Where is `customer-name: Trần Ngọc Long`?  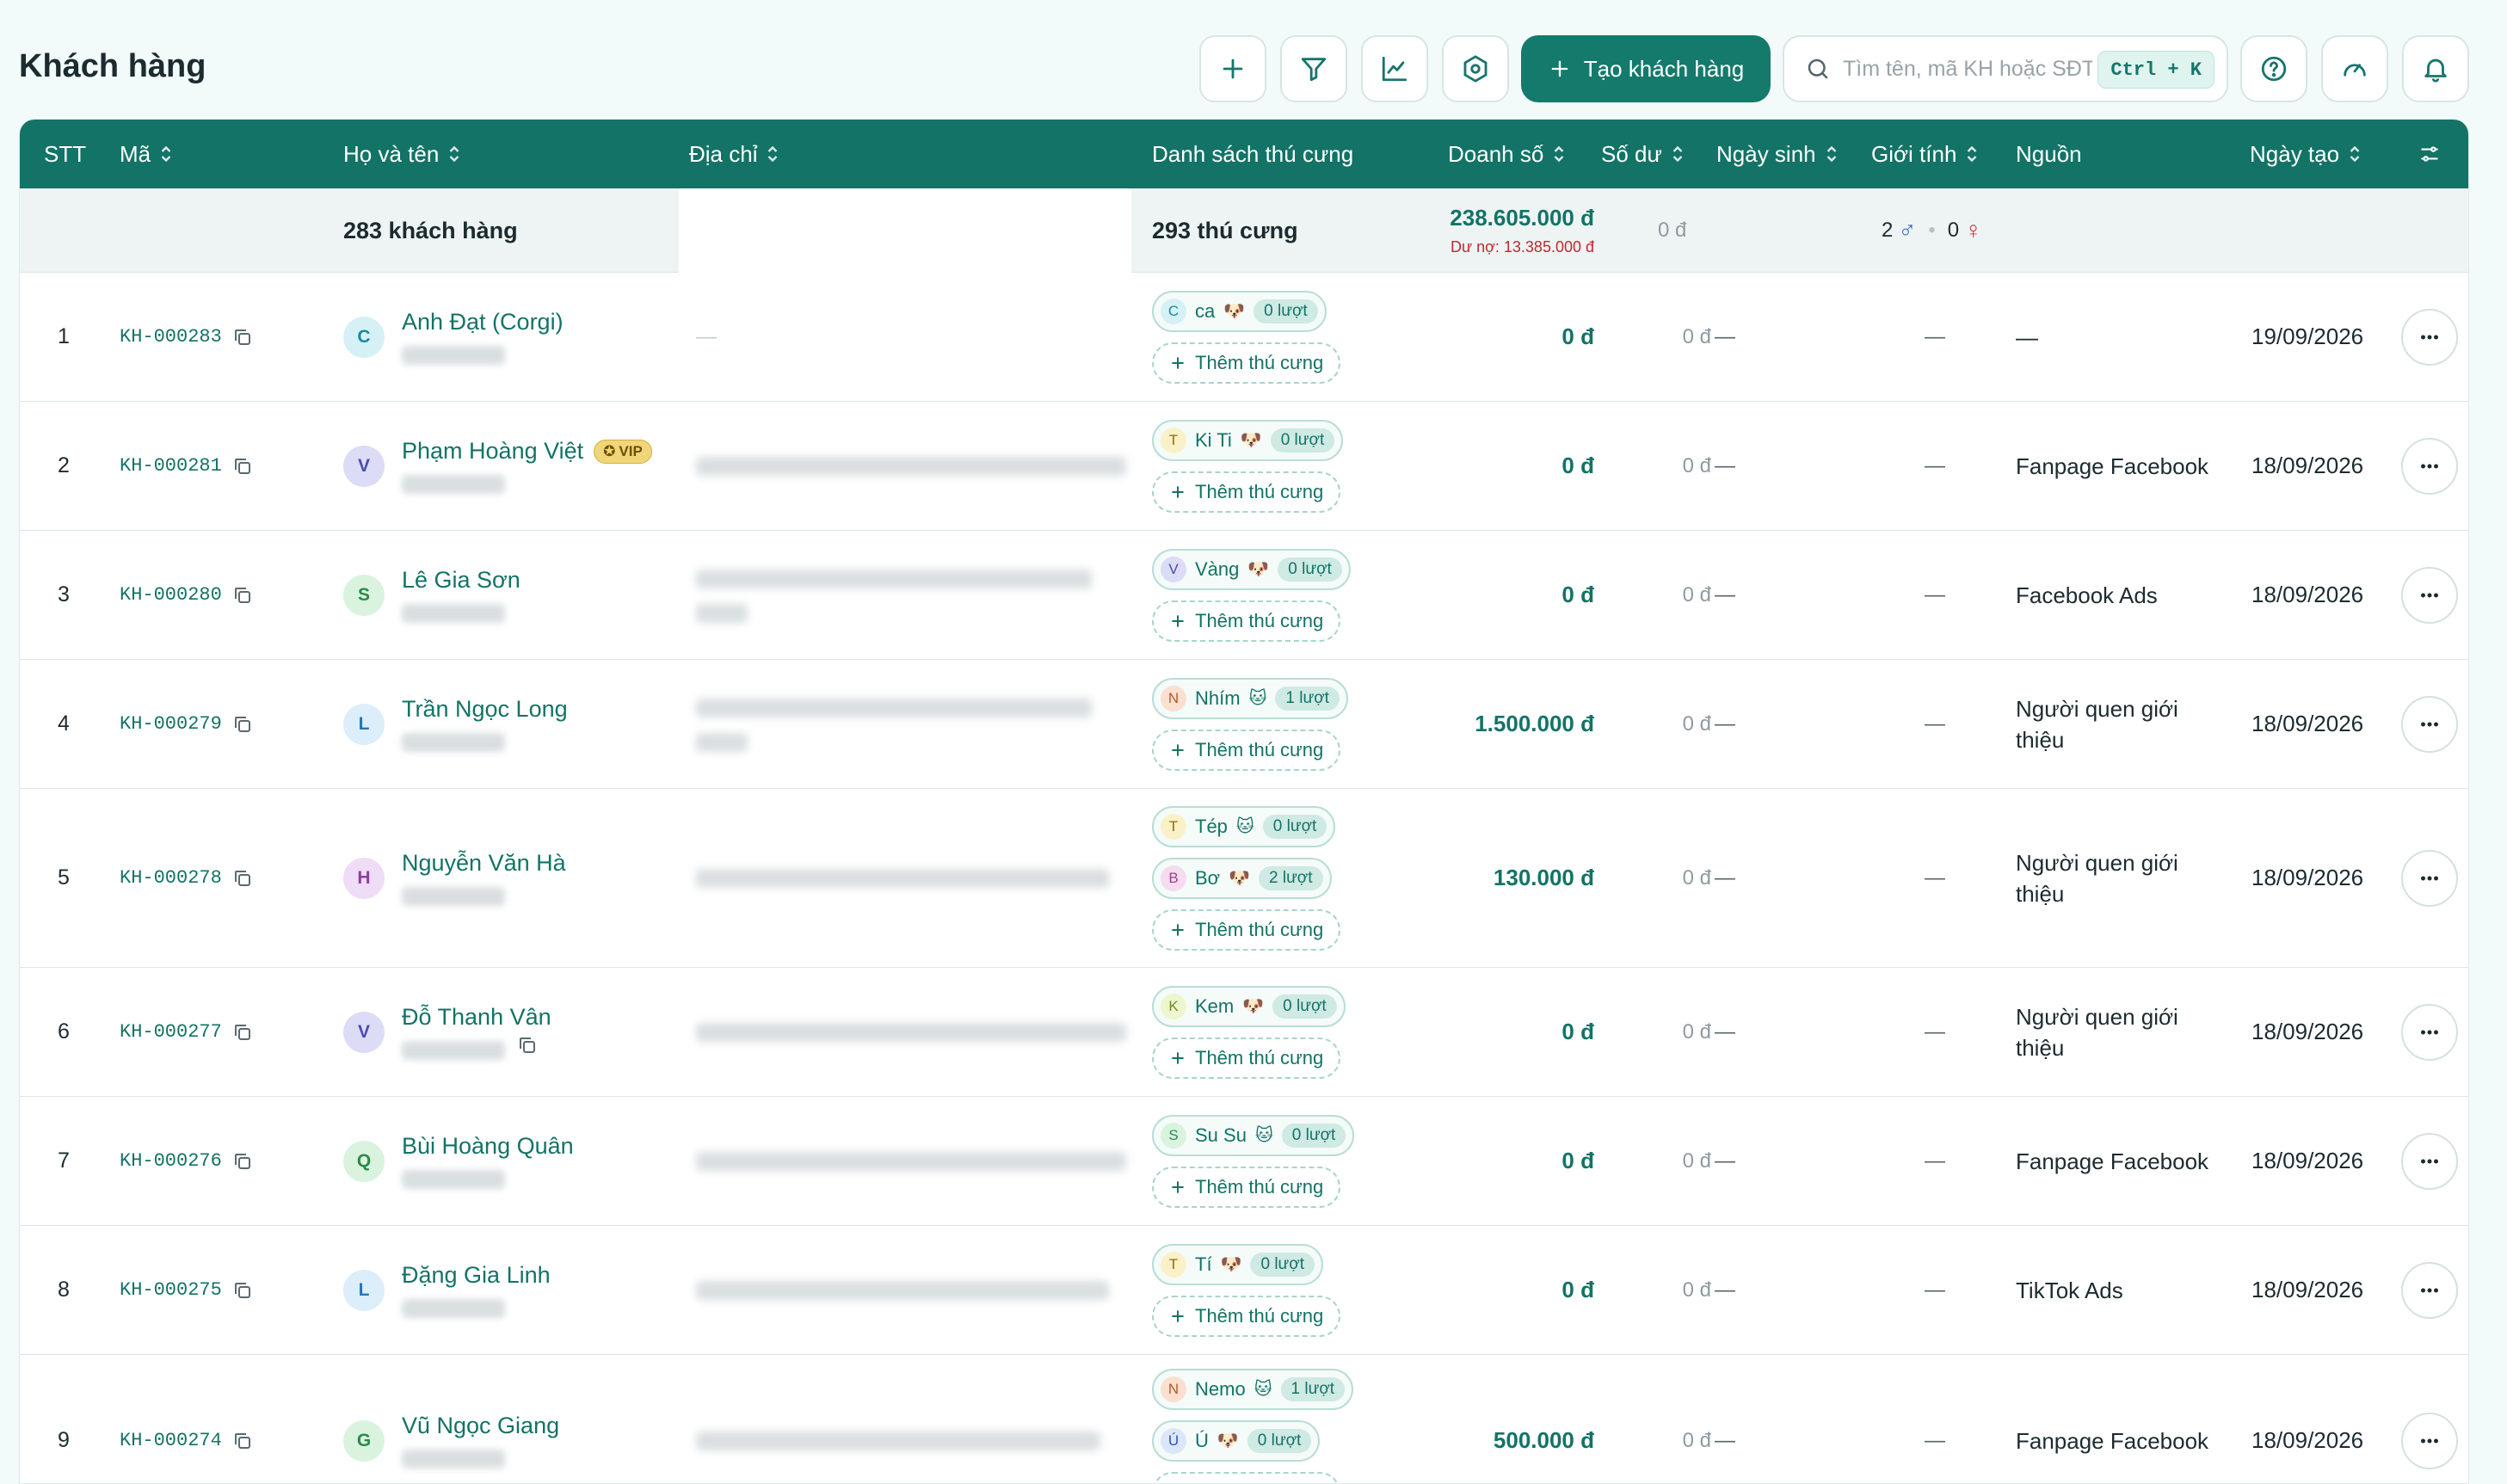
customer-name: Trần Ngọc Long is located at coordinates (485, 709).